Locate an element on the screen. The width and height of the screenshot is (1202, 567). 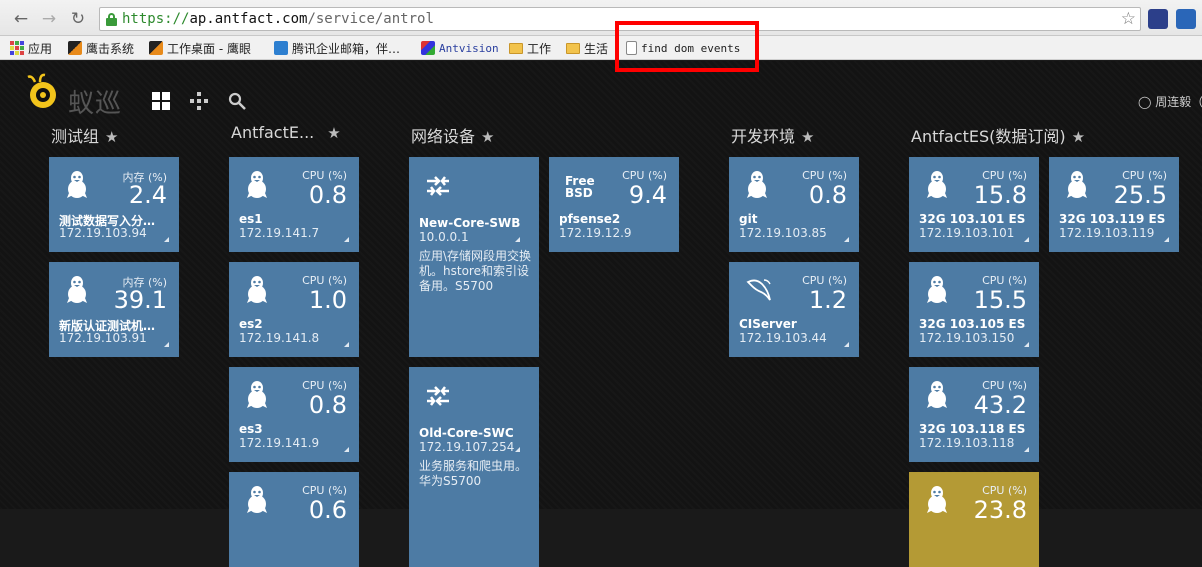
group-title: 测试组 ★ is located at coordinates (84, 135).